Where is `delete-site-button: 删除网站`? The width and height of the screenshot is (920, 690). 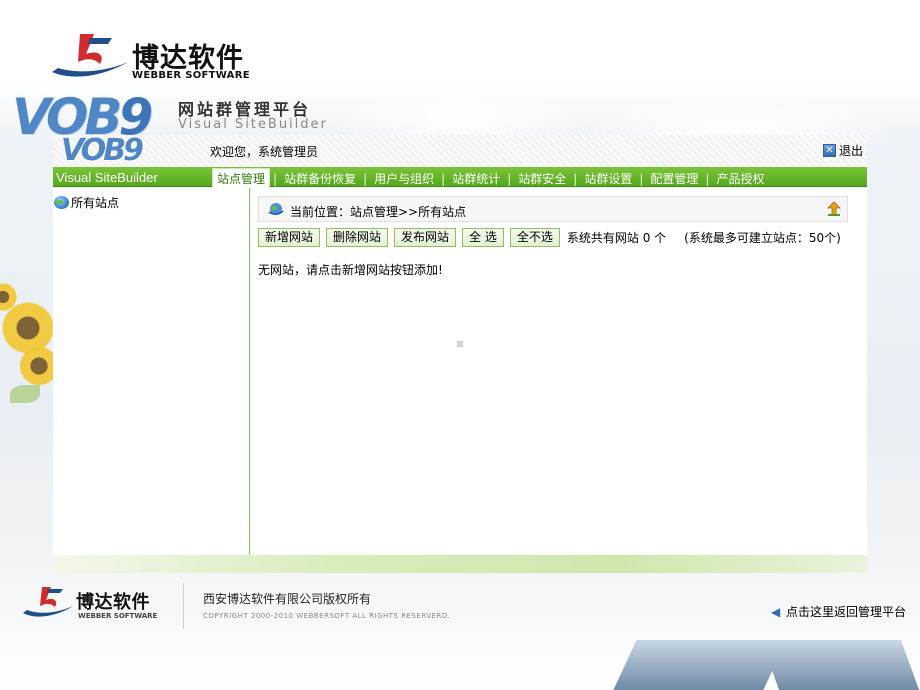
delete-site-button: 删除网站 is located at coordinates (357, 237).